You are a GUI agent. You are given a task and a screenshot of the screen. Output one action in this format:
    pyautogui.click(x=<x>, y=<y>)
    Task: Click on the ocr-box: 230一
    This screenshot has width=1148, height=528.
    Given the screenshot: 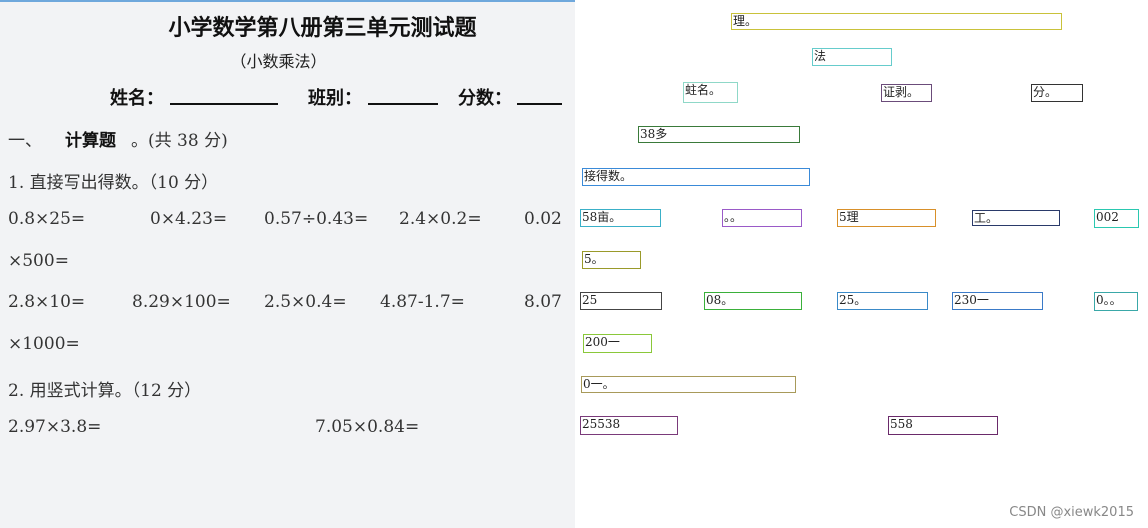 What is the action you would take?
    pyautogui.click(x=997, y=301)
    